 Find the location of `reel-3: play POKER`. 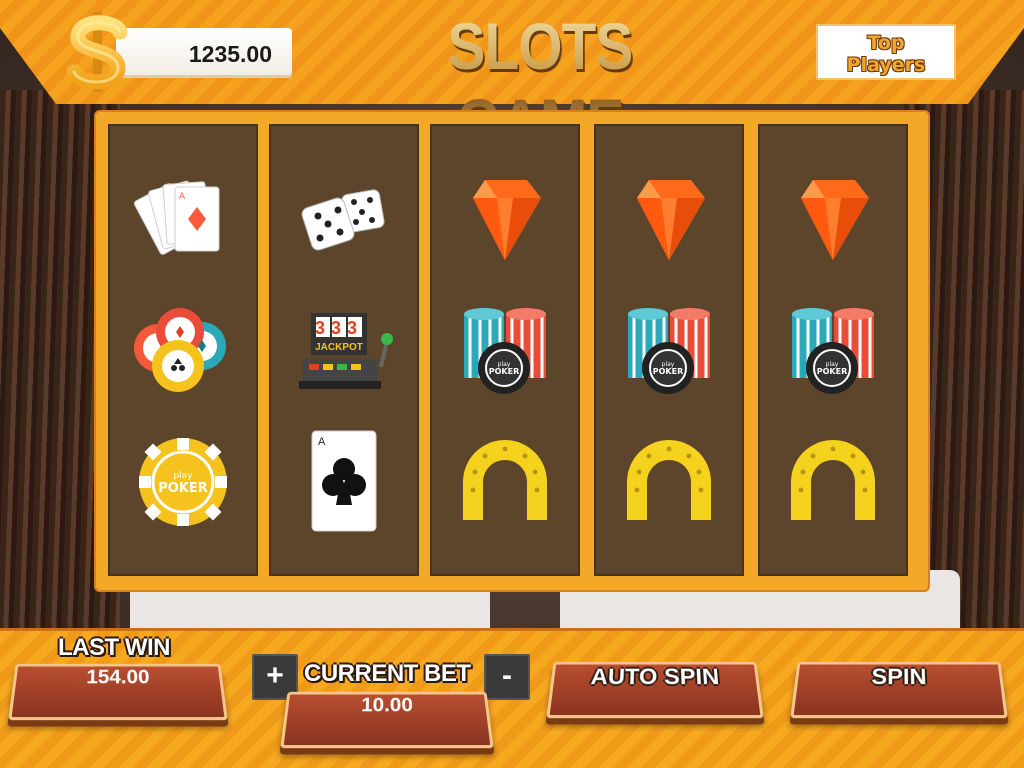

reel-3: play POKER is located at coordinates (505, 350).